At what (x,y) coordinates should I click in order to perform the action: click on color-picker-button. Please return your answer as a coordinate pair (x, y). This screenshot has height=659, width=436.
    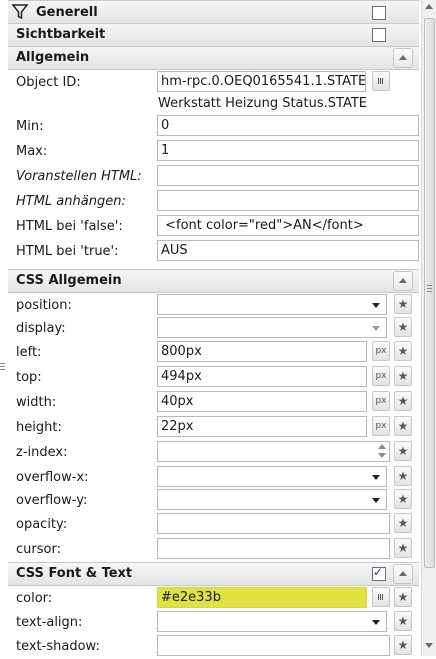
    Looking at the image, I should click on (381, 597).